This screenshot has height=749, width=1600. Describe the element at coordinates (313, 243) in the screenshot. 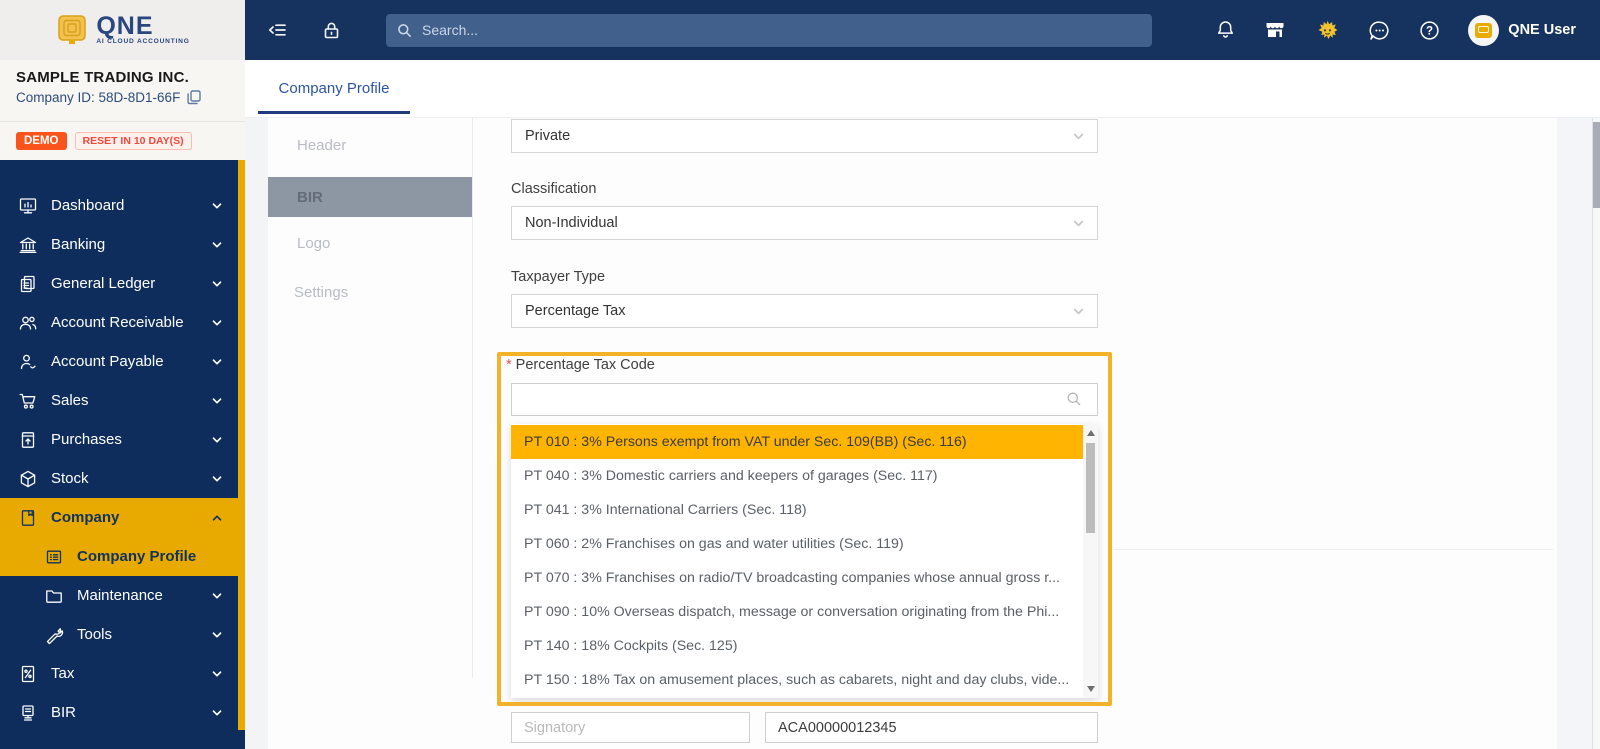

I see `subnav-item-logo: Logo` at that location.